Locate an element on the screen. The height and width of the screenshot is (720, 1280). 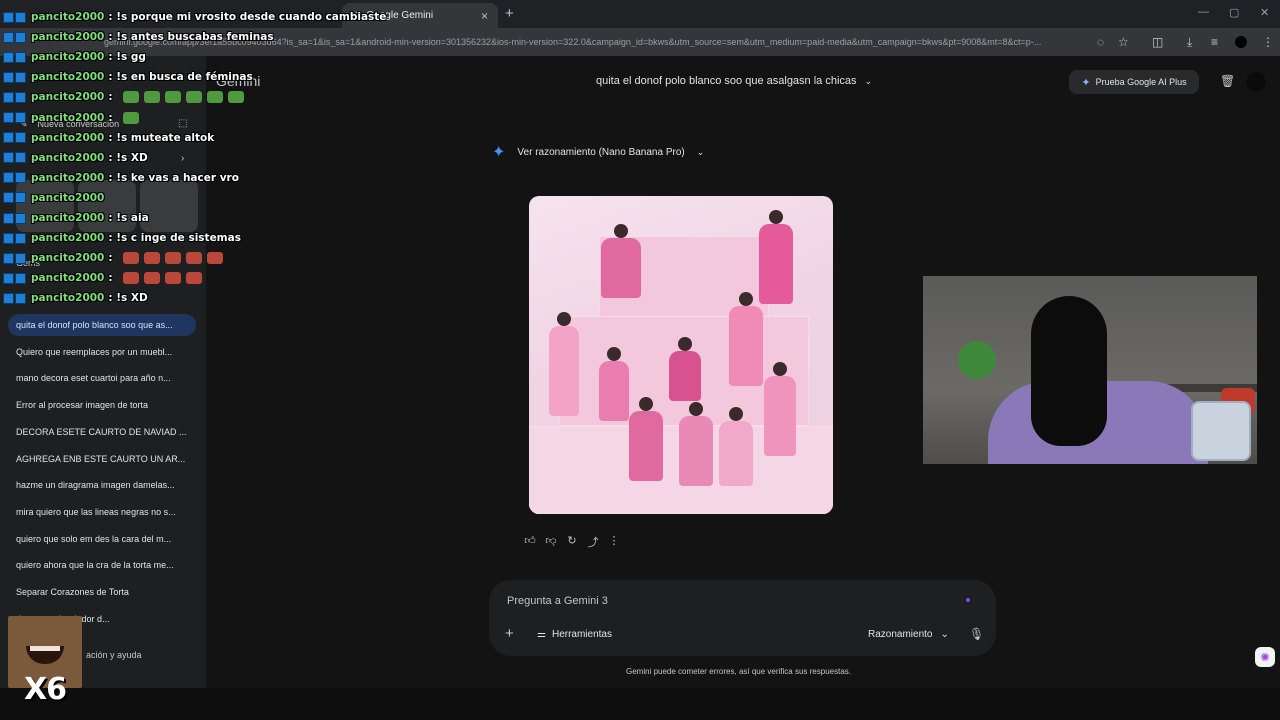
chat-message: pancito2000: !s aia is located at coordinates (76, 218).